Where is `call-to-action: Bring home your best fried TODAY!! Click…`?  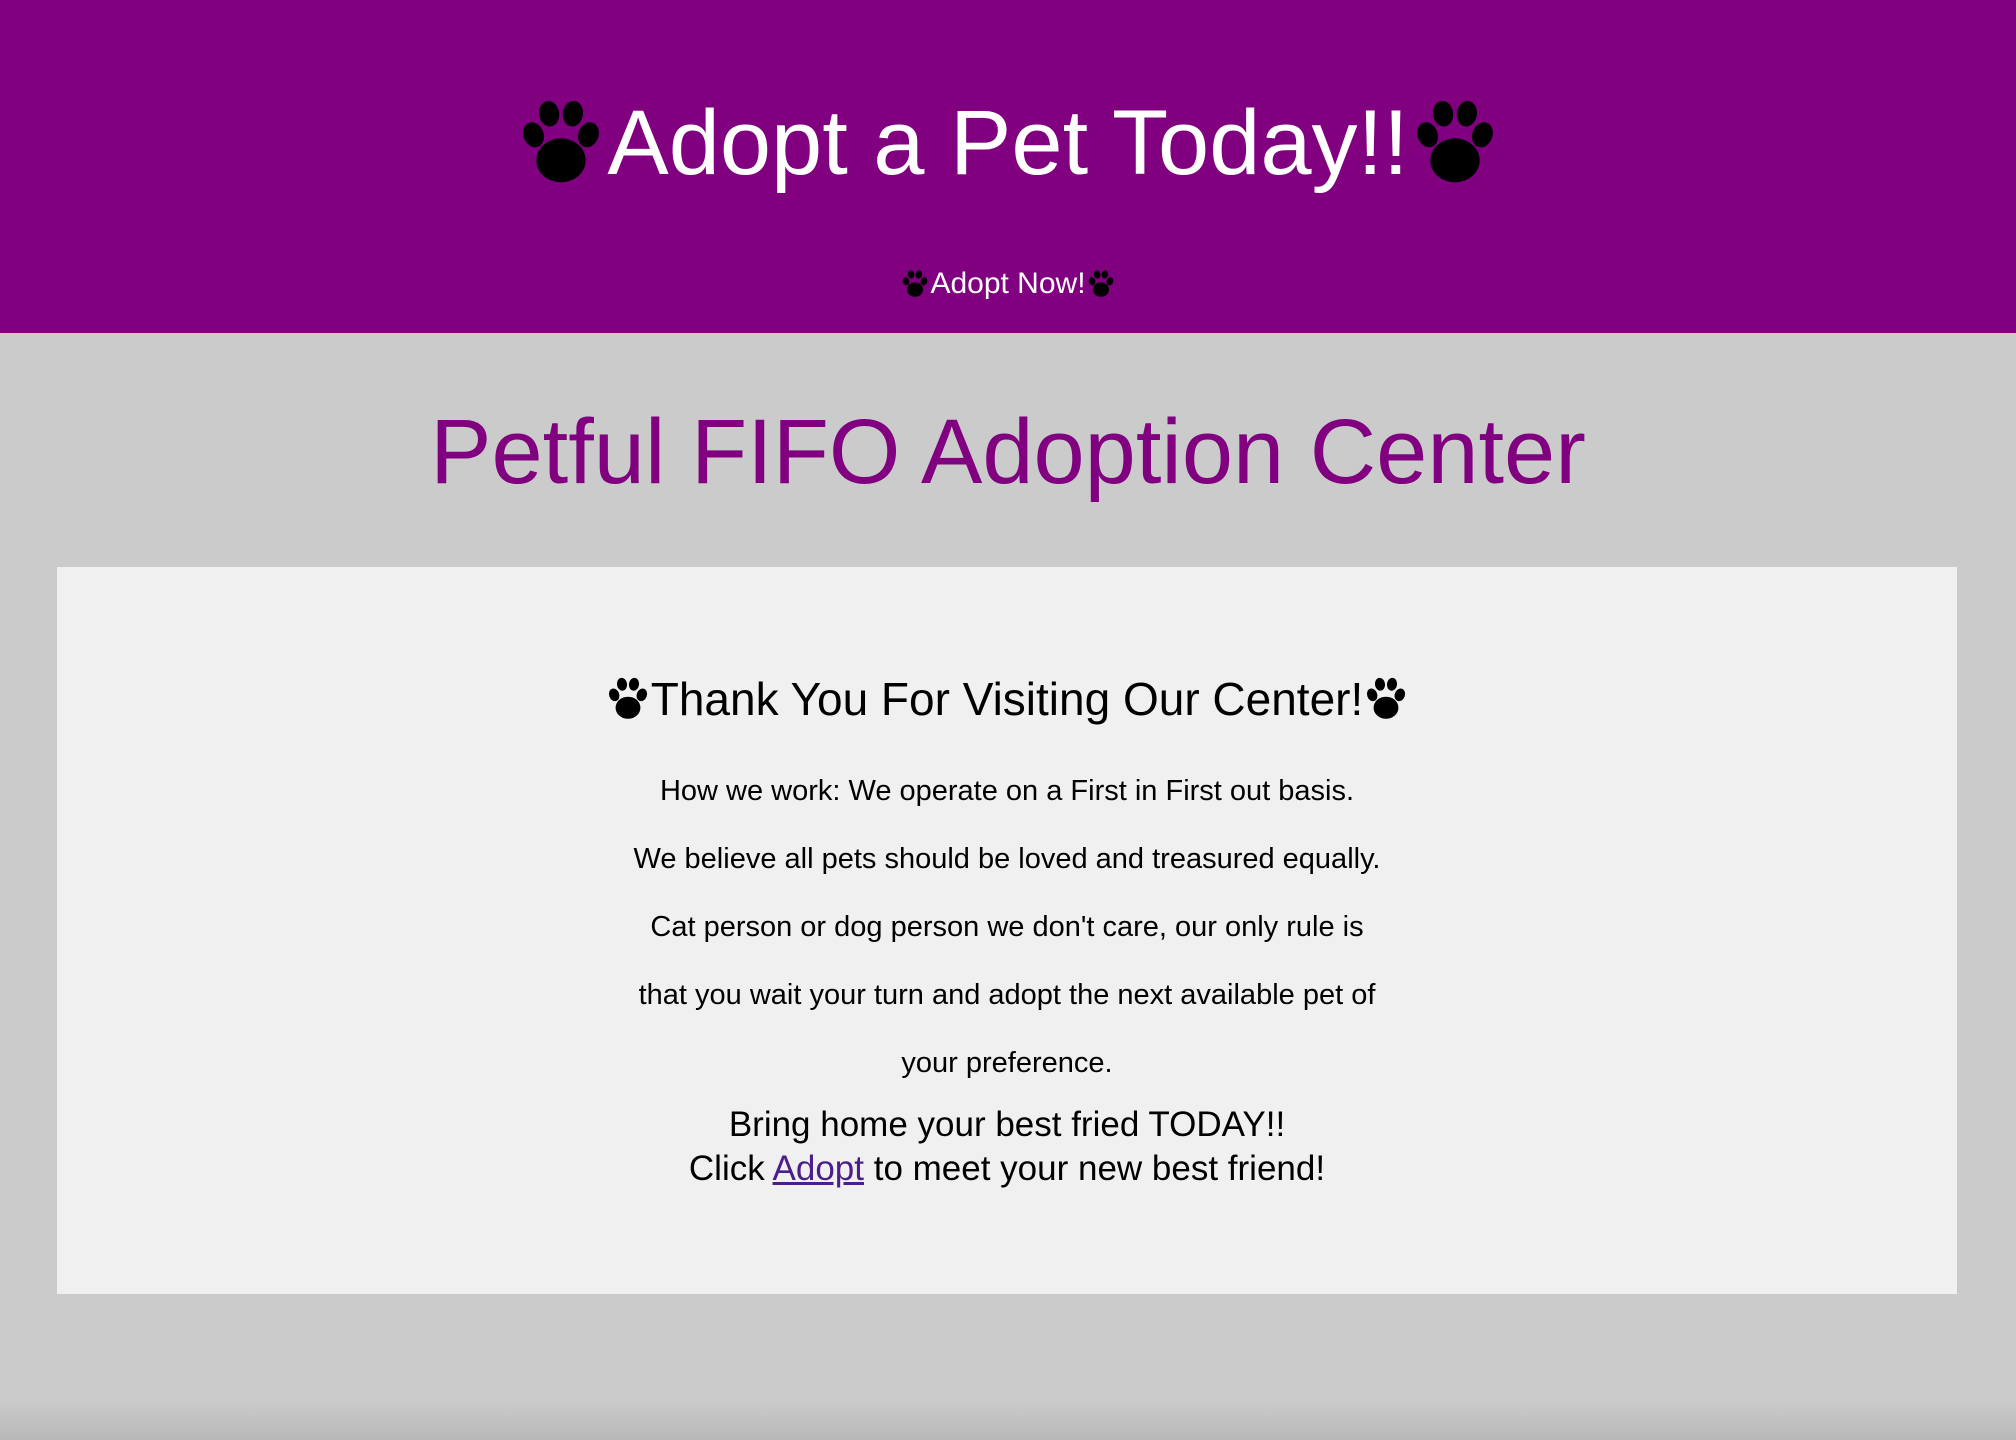
call-to-action: Bring home your best fried TODAY!! Click… is located at coordinates (1007, 1147).